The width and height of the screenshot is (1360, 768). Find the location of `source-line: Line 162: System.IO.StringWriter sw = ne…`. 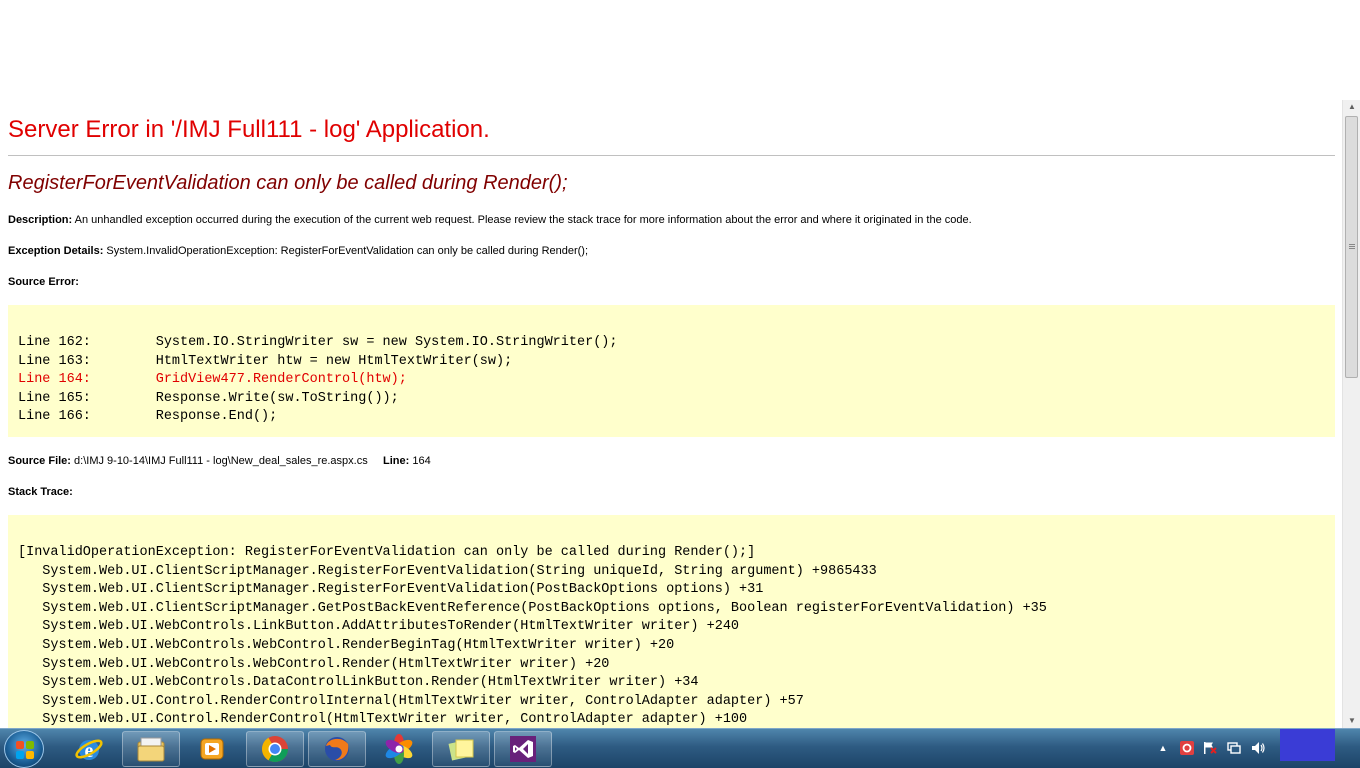

source-line: Line 162: System.IO.StringWriter sw = ne… is located at coordinates (318, 342).